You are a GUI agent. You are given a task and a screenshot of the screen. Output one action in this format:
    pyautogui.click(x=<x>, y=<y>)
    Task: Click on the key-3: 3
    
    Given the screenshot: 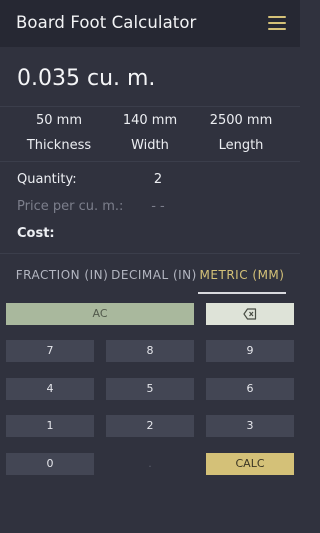 What is the action you would take?
    pyautogui.click(x=250, y=426)
    